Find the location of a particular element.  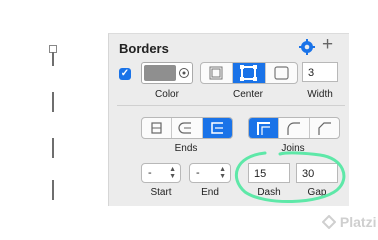

ends-label: Ends is located at coordinates (186, 148).